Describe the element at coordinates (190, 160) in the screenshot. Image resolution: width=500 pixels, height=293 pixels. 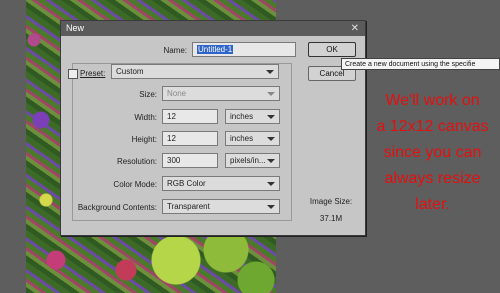
I see `resolution-field: 300` at that location.